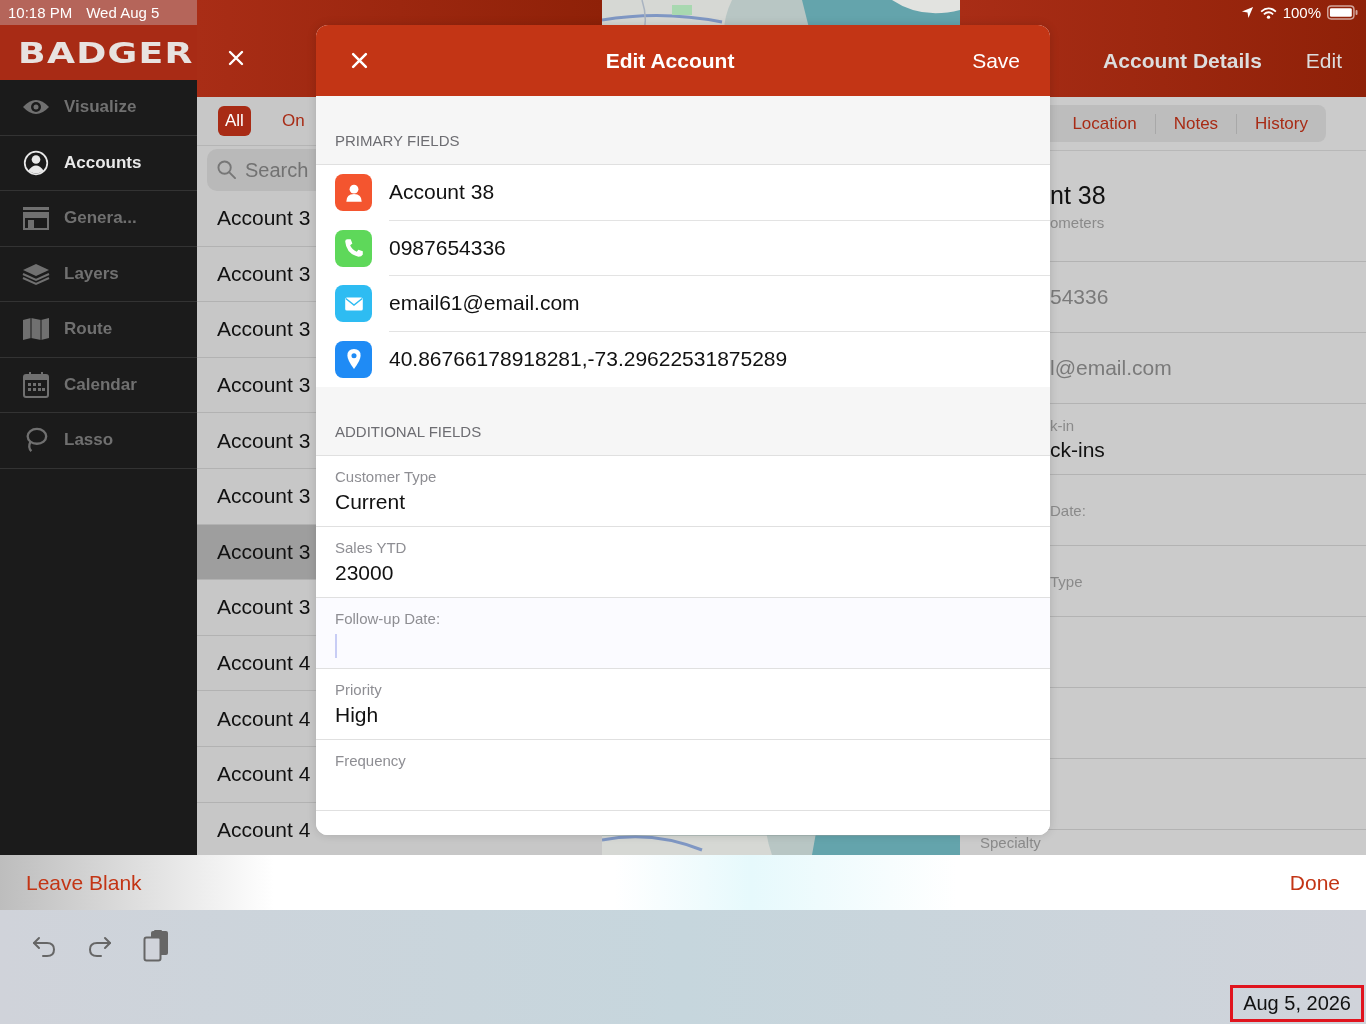 The width and height of the screenshot is (1366, 1024). I want to click on field-label: Frequency, so click(371, 760).